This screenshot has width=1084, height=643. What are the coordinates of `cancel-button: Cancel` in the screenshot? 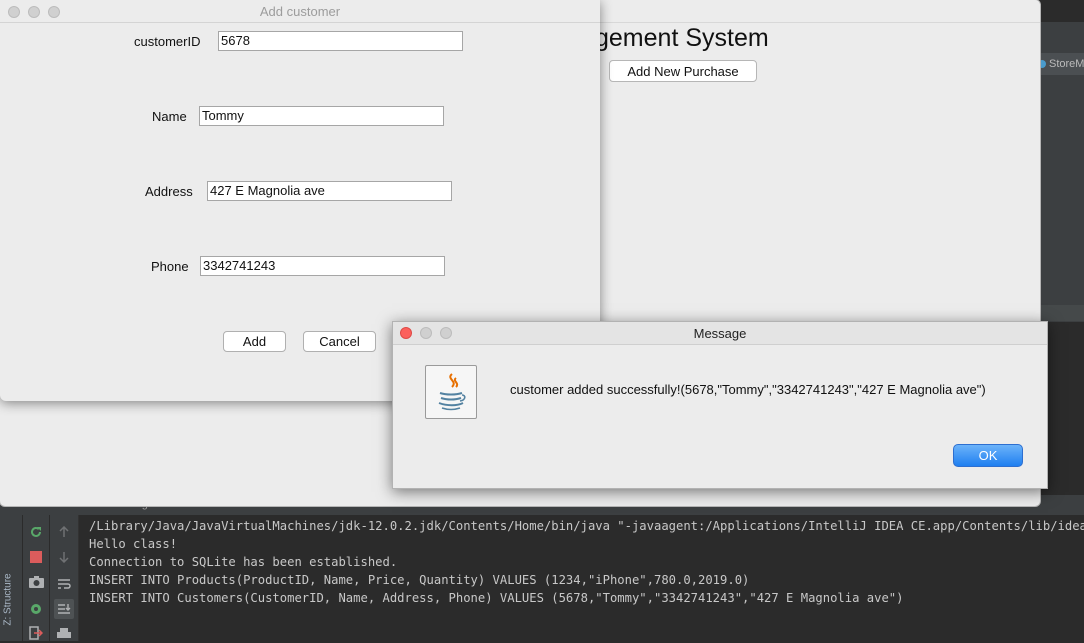 It's located at (339, 341).